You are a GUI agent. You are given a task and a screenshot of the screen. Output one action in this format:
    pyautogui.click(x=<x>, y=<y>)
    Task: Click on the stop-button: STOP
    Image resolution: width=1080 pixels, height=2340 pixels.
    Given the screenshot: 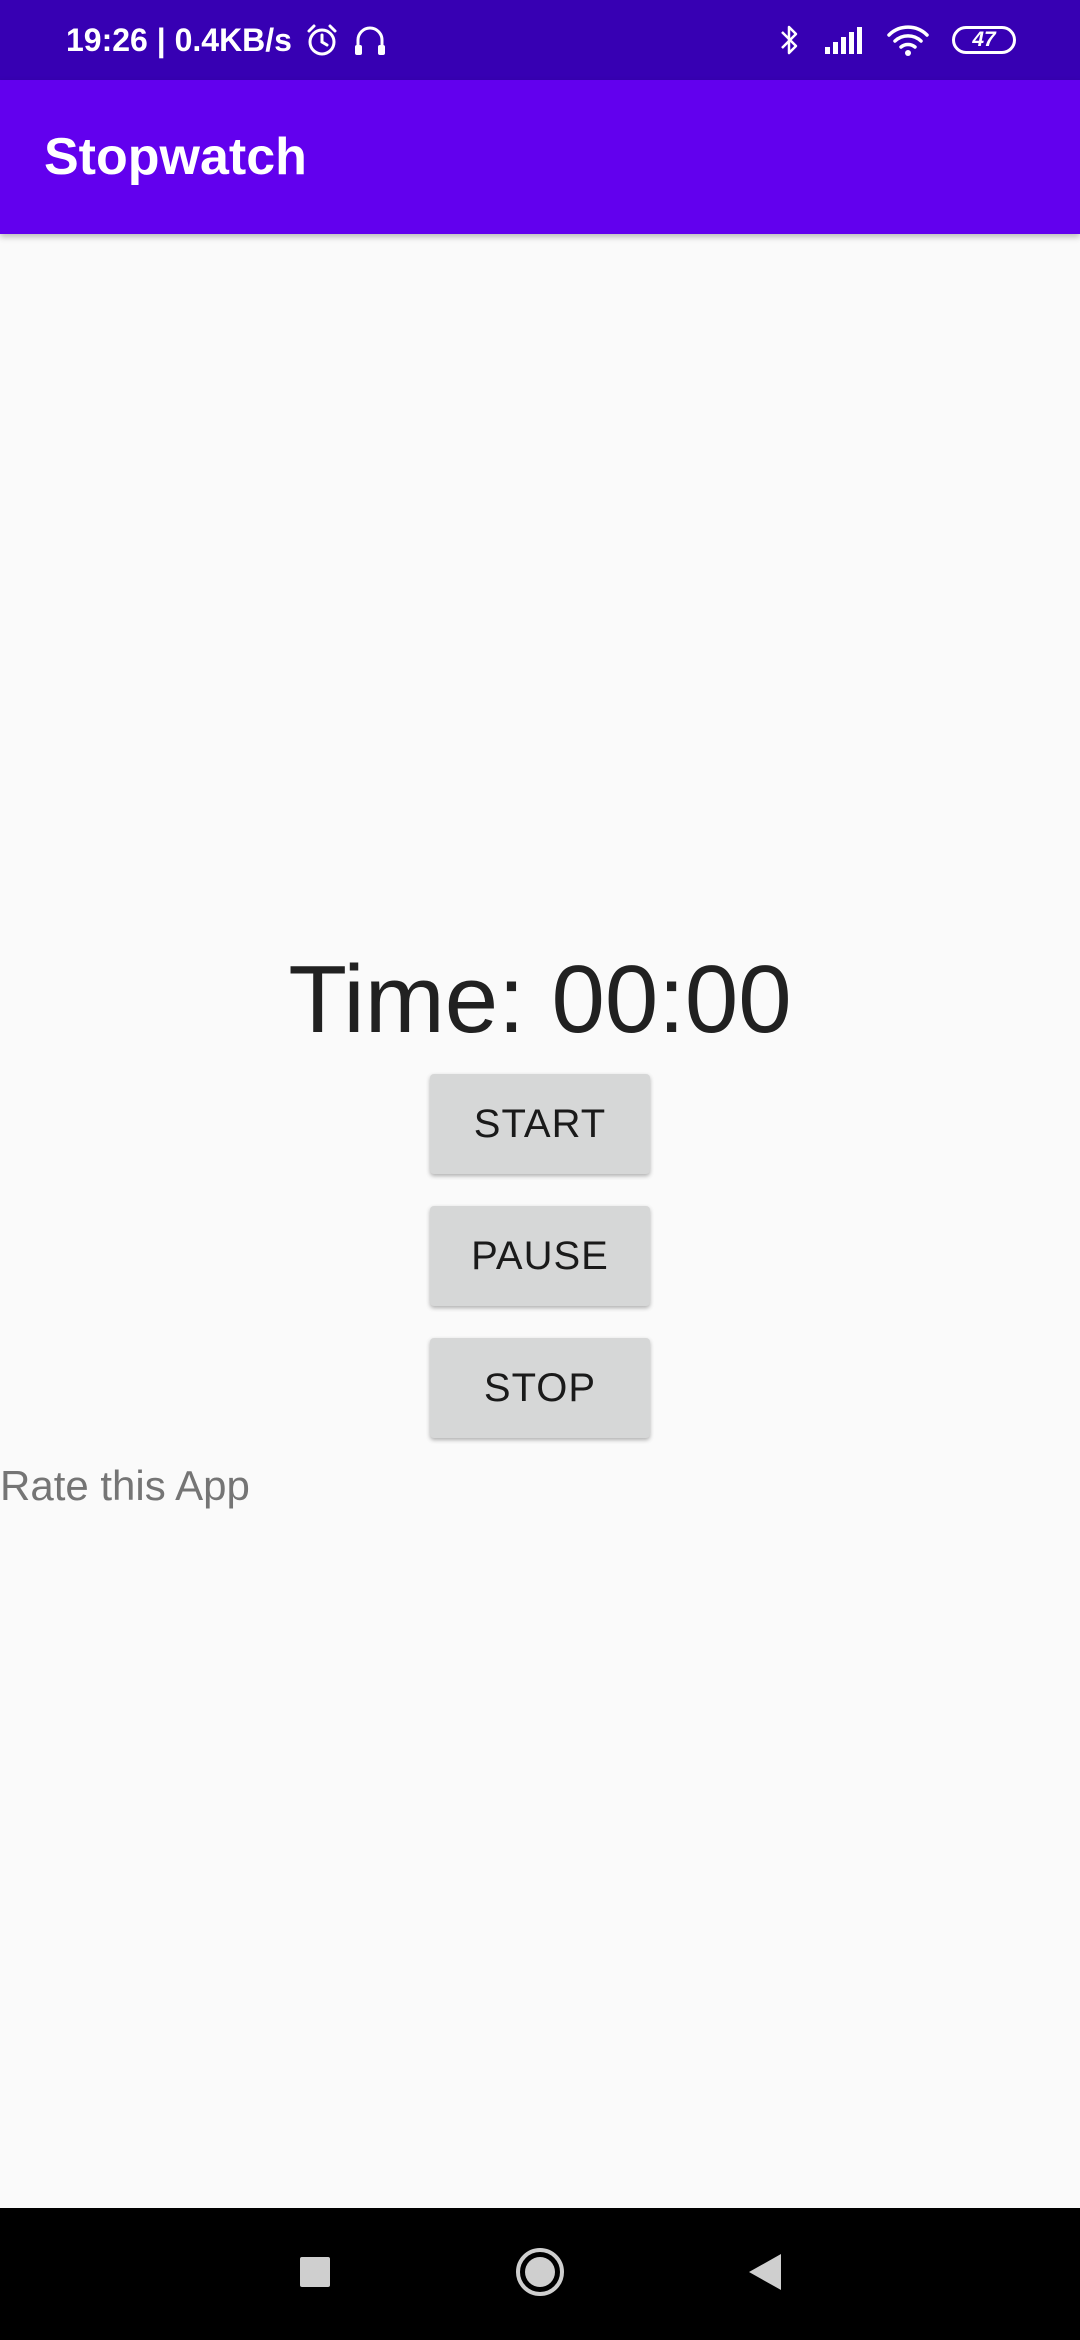 What is the action you would take?
    pyautogui.click(x=540, y=1388)
    